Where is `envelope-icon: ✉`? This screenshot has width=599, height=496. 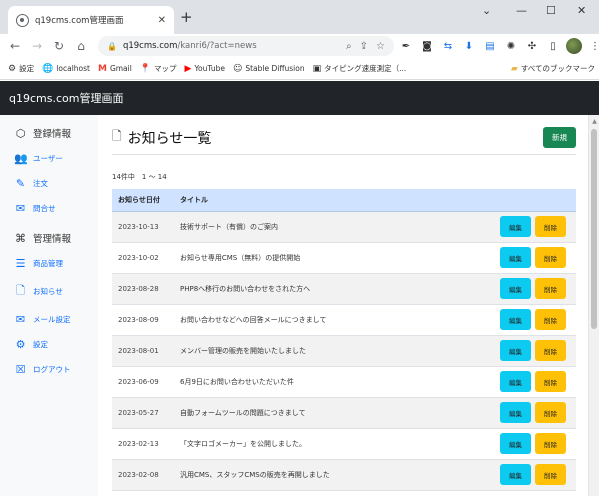 envelope-icon: ✉ is located at coordinates (20, 208).